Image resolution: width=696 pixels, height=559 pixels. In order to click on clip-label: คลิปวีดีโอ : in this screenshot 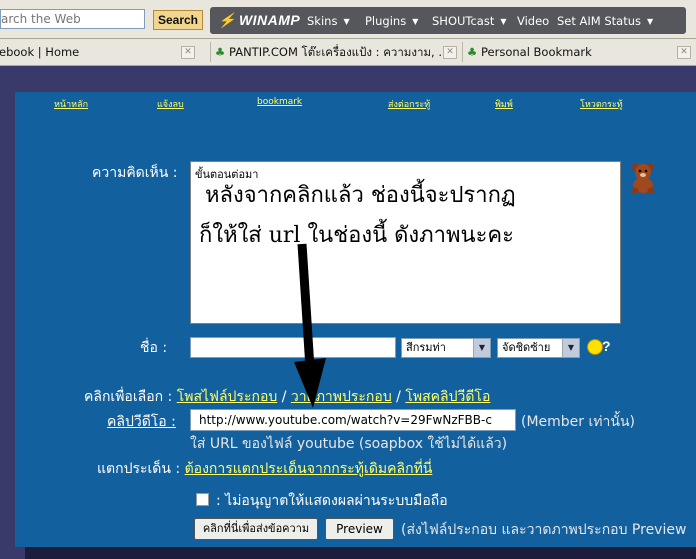, I will do `click(141, 422)`.